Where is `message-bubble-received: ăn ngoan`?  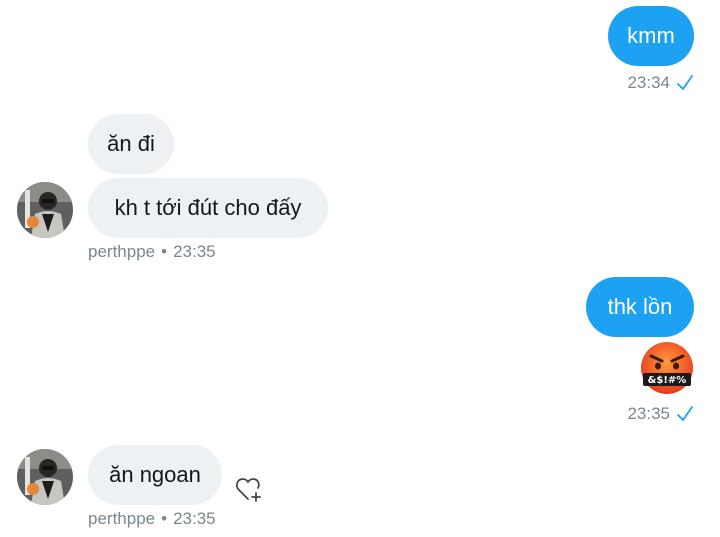 message-bubble-received: ăn ngoan is located at coordinates (155, 475).